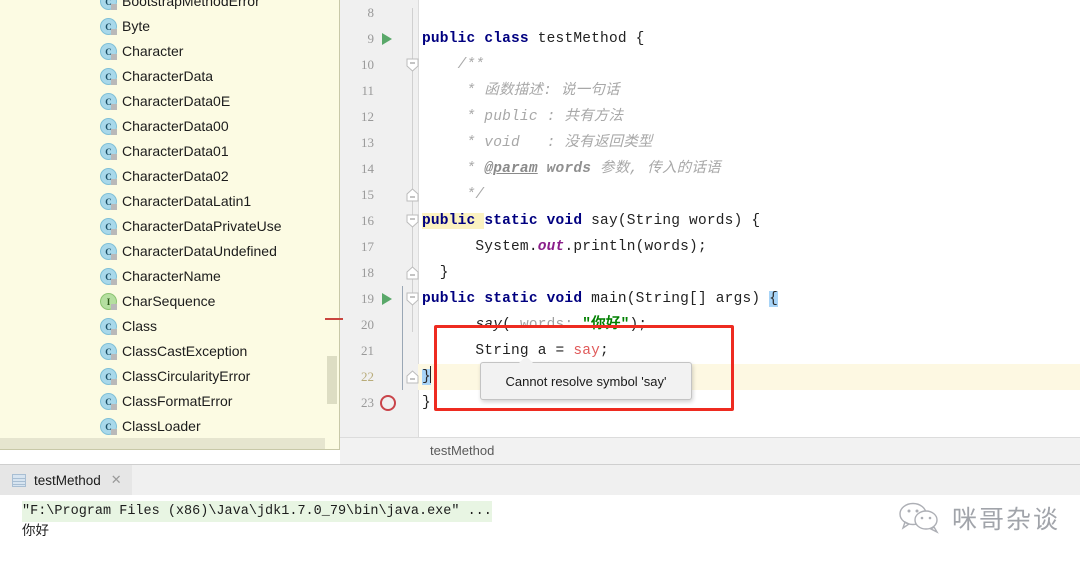  Describe the element at coordinates (591, 39) in the screenshot. I see `code-token: testMethod {` at that location.